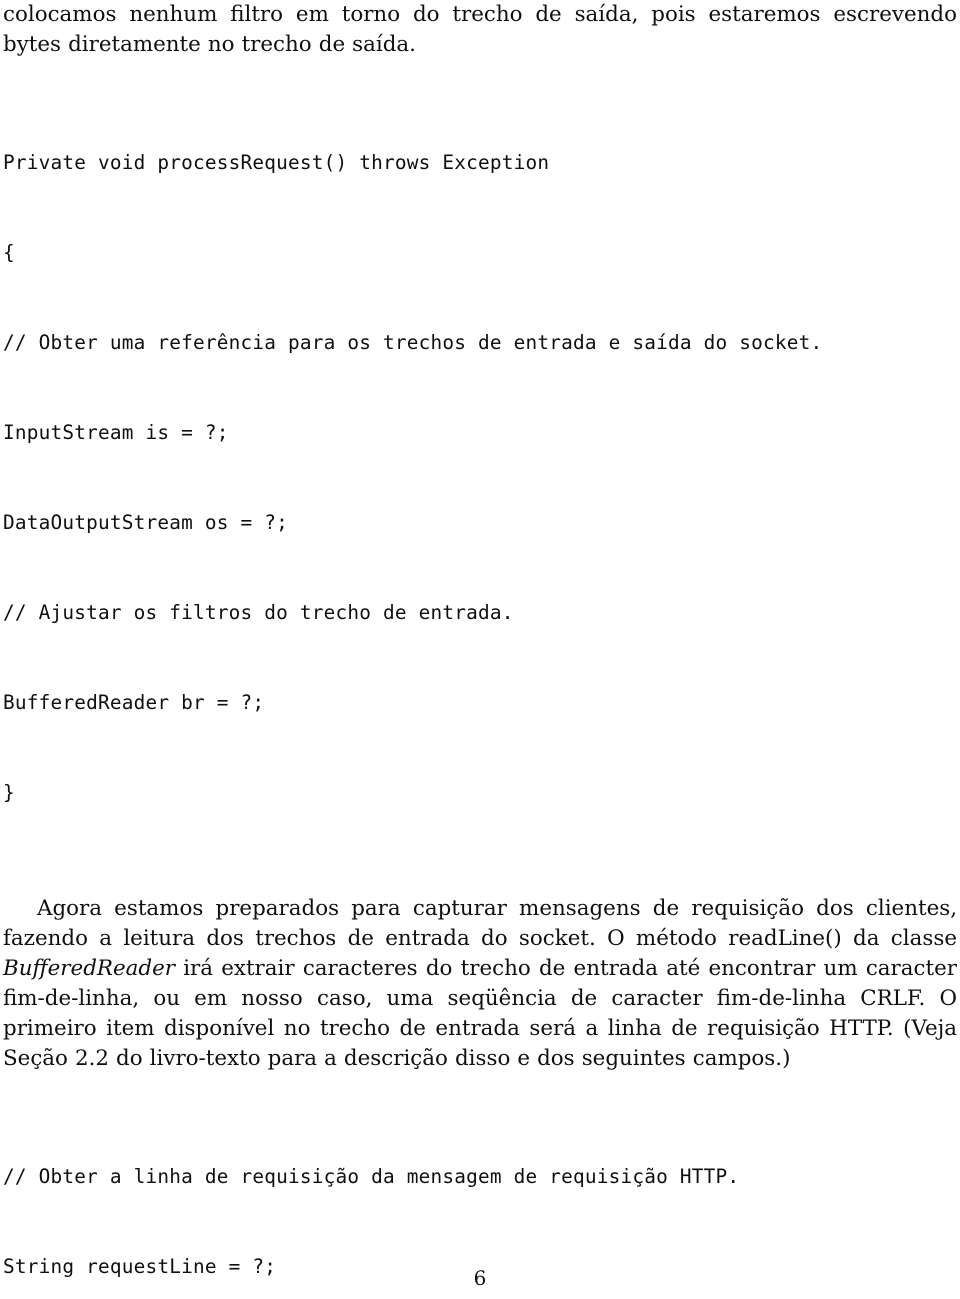 This screenshot has height=1299, width=960. I want to click on code-line: }, so click(9, 792).